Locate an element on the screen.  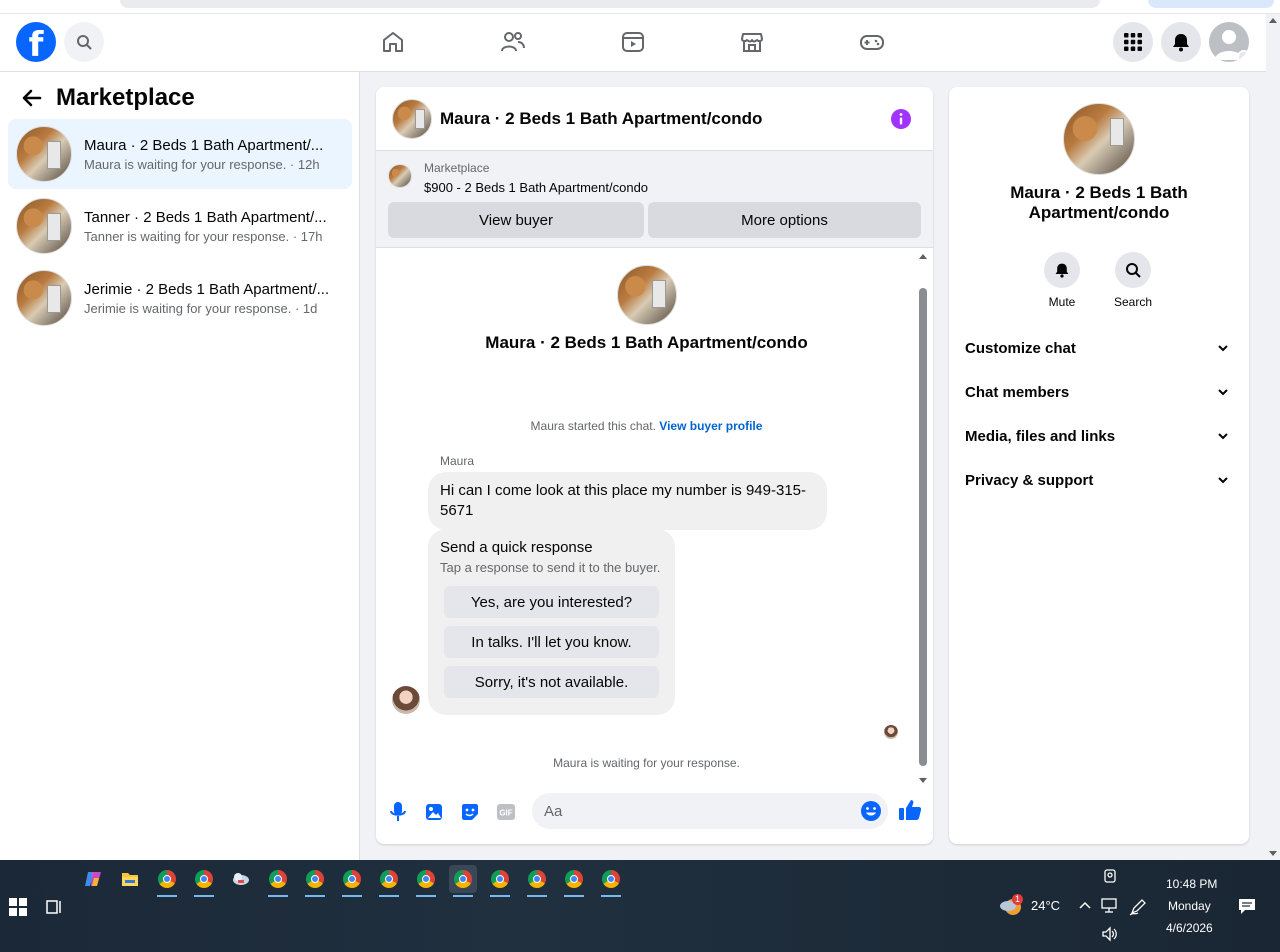
chat-avatar is located at coordinates (412, 118).